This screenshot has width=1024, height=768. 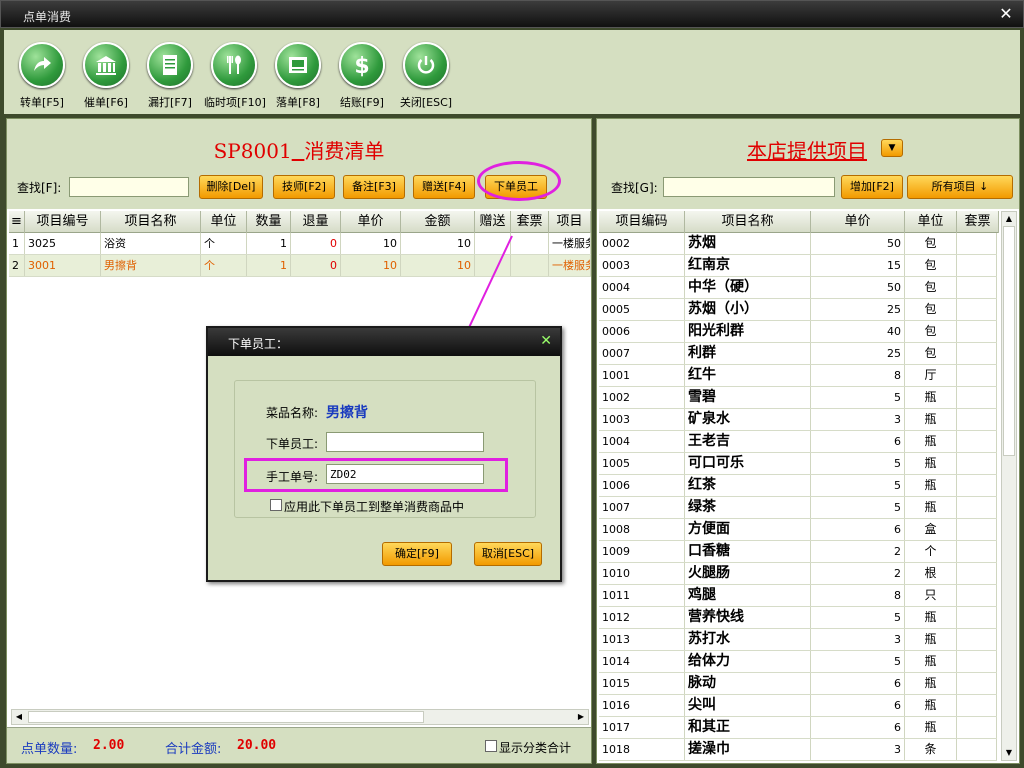 What do you see at coordinates (858, 705) in the screenshot?
I see `item-price: 6` at bounding box center [858, 705].